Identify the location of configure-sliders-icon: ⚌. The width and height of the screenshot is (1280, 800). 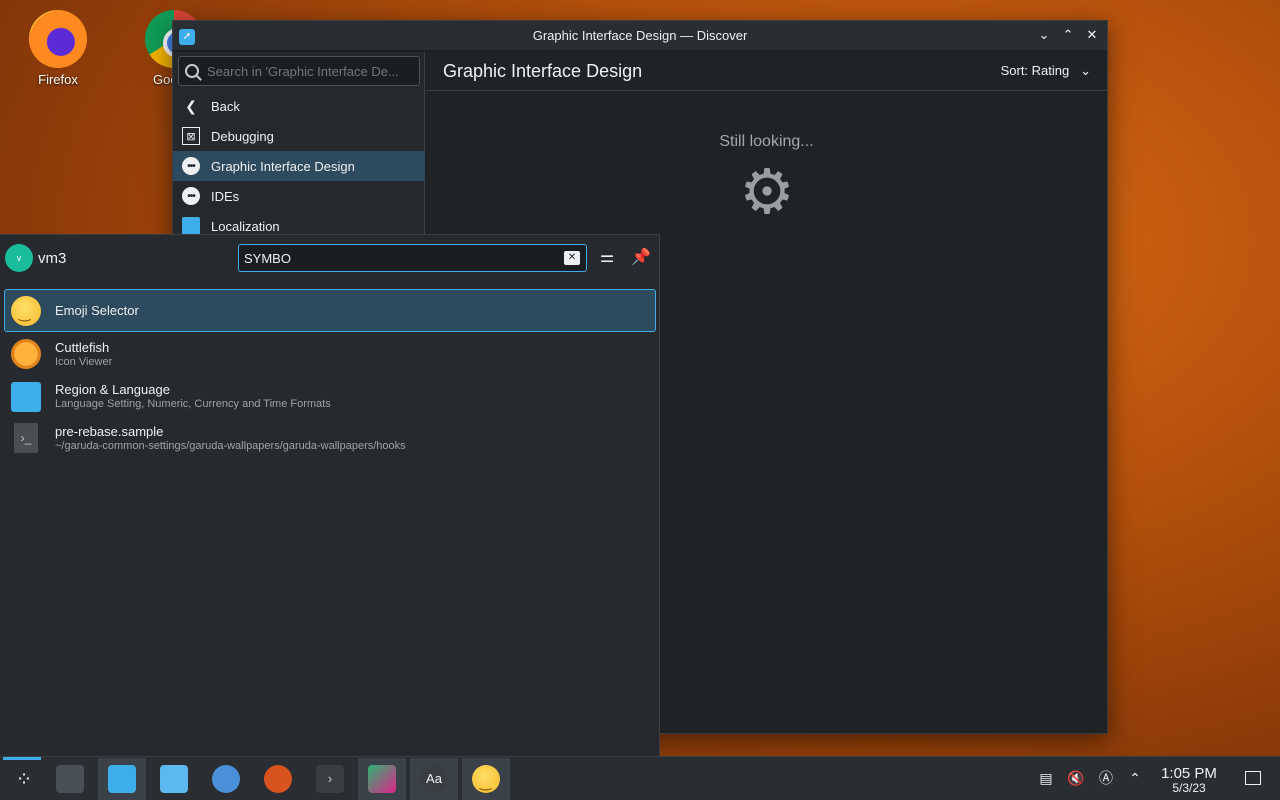
(607, 258).